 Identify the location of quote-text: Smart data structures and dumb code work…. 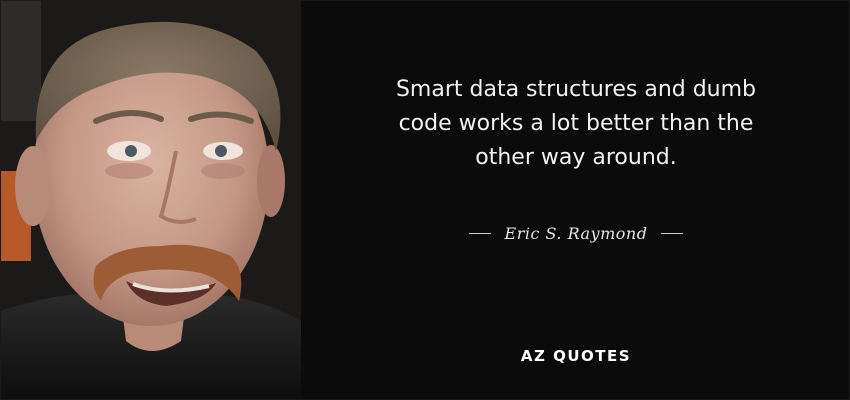
(576, 123).